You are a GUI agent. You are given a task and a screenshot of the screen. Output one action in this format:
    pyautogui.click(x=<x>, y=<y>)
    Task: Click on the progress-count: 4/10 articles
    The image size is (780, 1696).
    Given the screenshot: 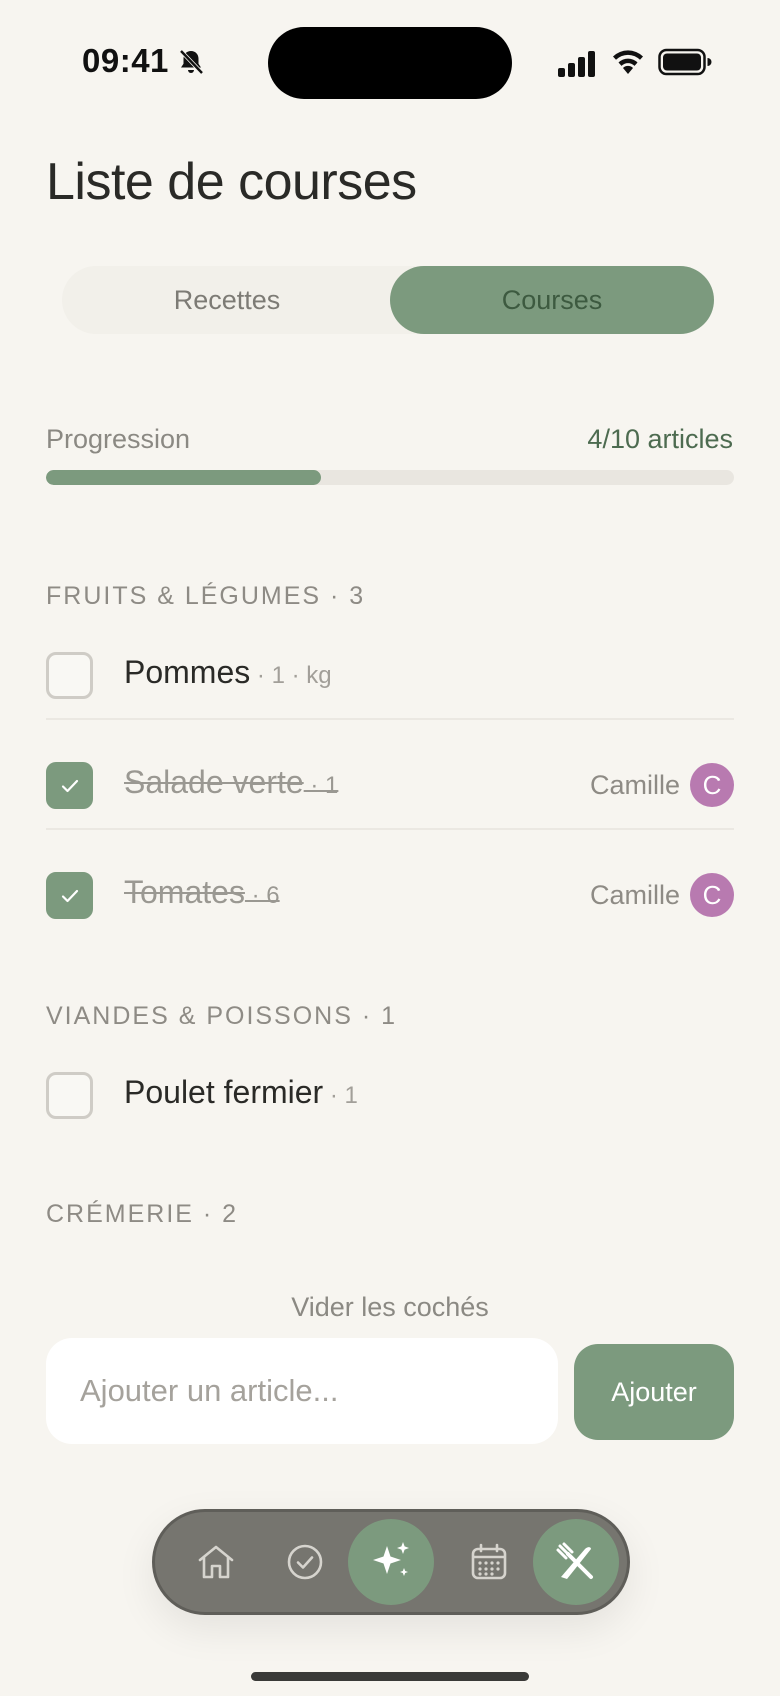 What is the action you would take?
    pyautogui.click(x=660, y=439)
    